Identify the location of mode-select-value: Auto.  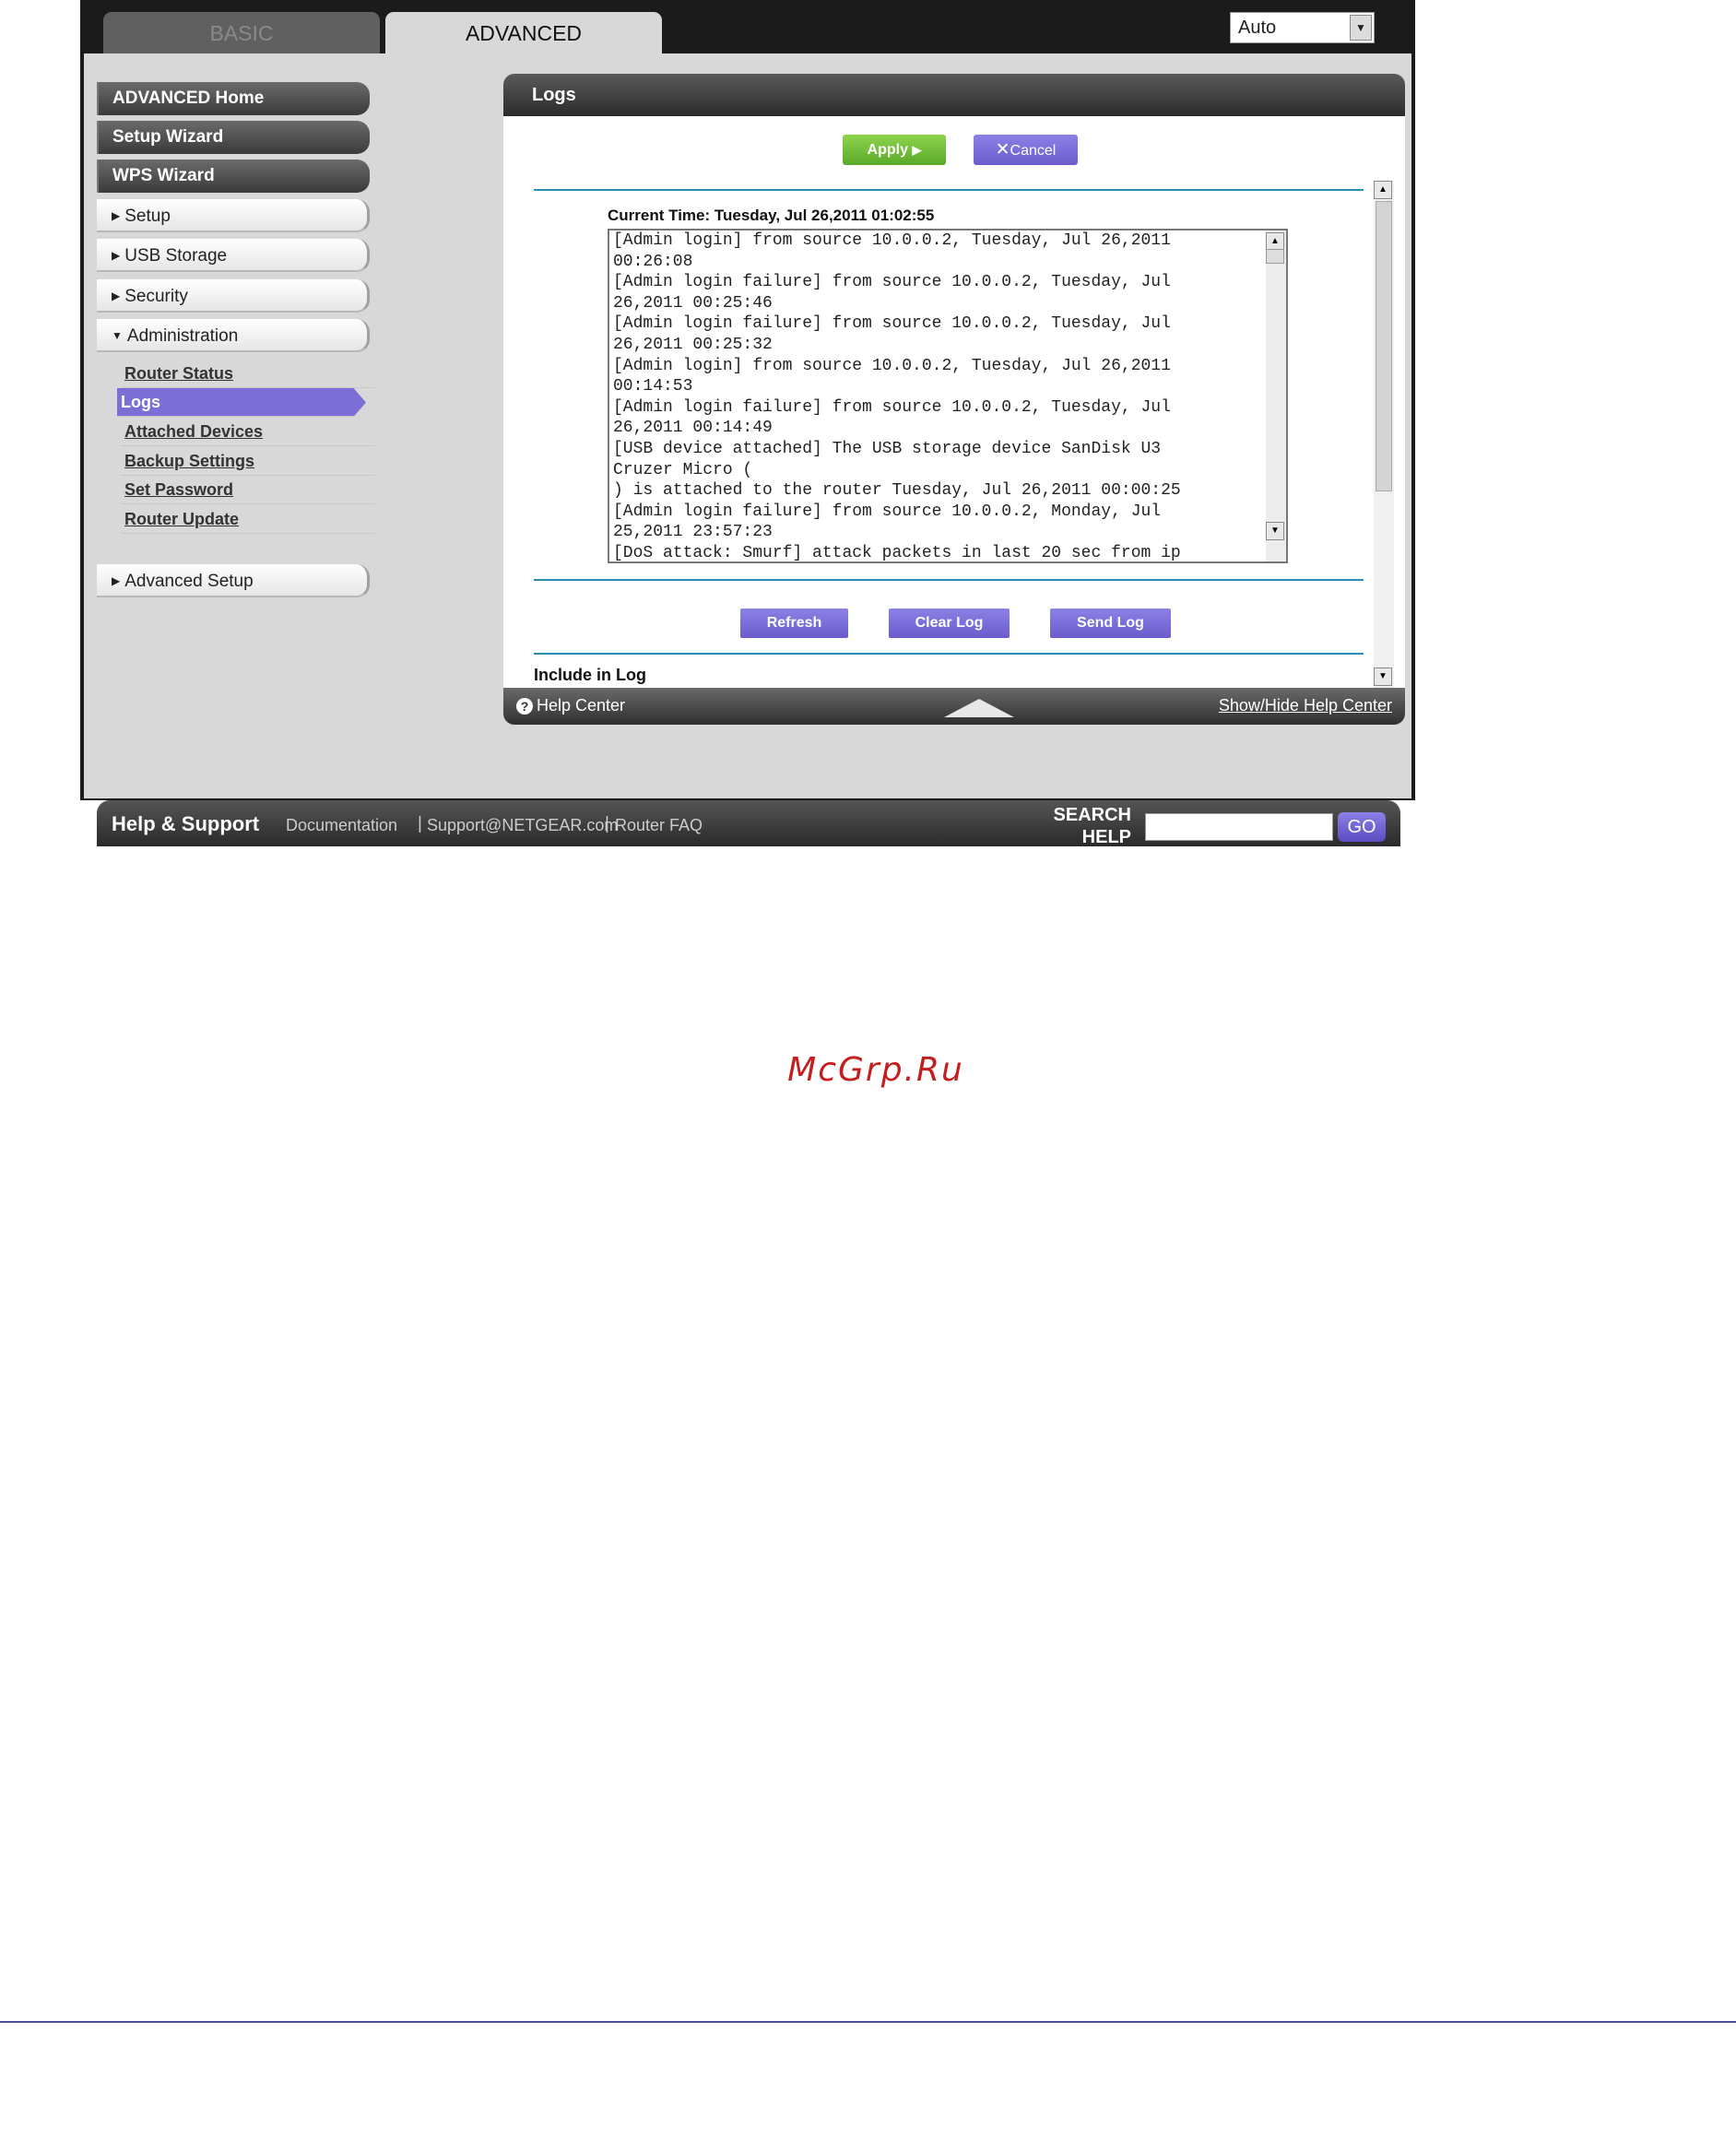
(1257, 28).